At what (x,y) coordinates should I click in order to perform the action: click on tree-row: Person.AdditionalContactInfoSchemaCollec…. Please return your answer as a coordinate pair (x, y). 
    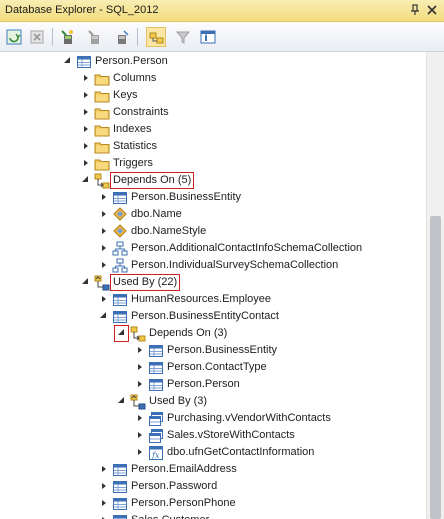
    Looking at the image, I should click on (213, 248).